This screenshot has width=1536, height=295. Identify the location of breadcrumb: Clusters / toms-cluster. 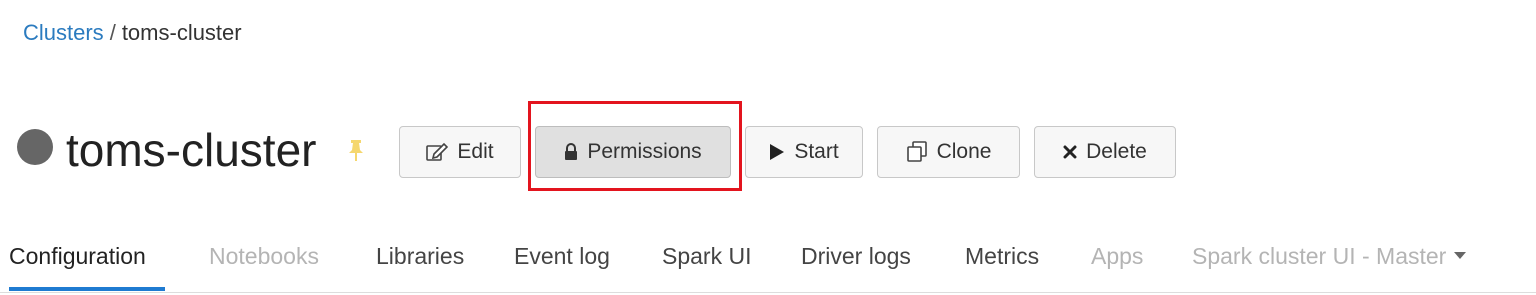
(132, 33).